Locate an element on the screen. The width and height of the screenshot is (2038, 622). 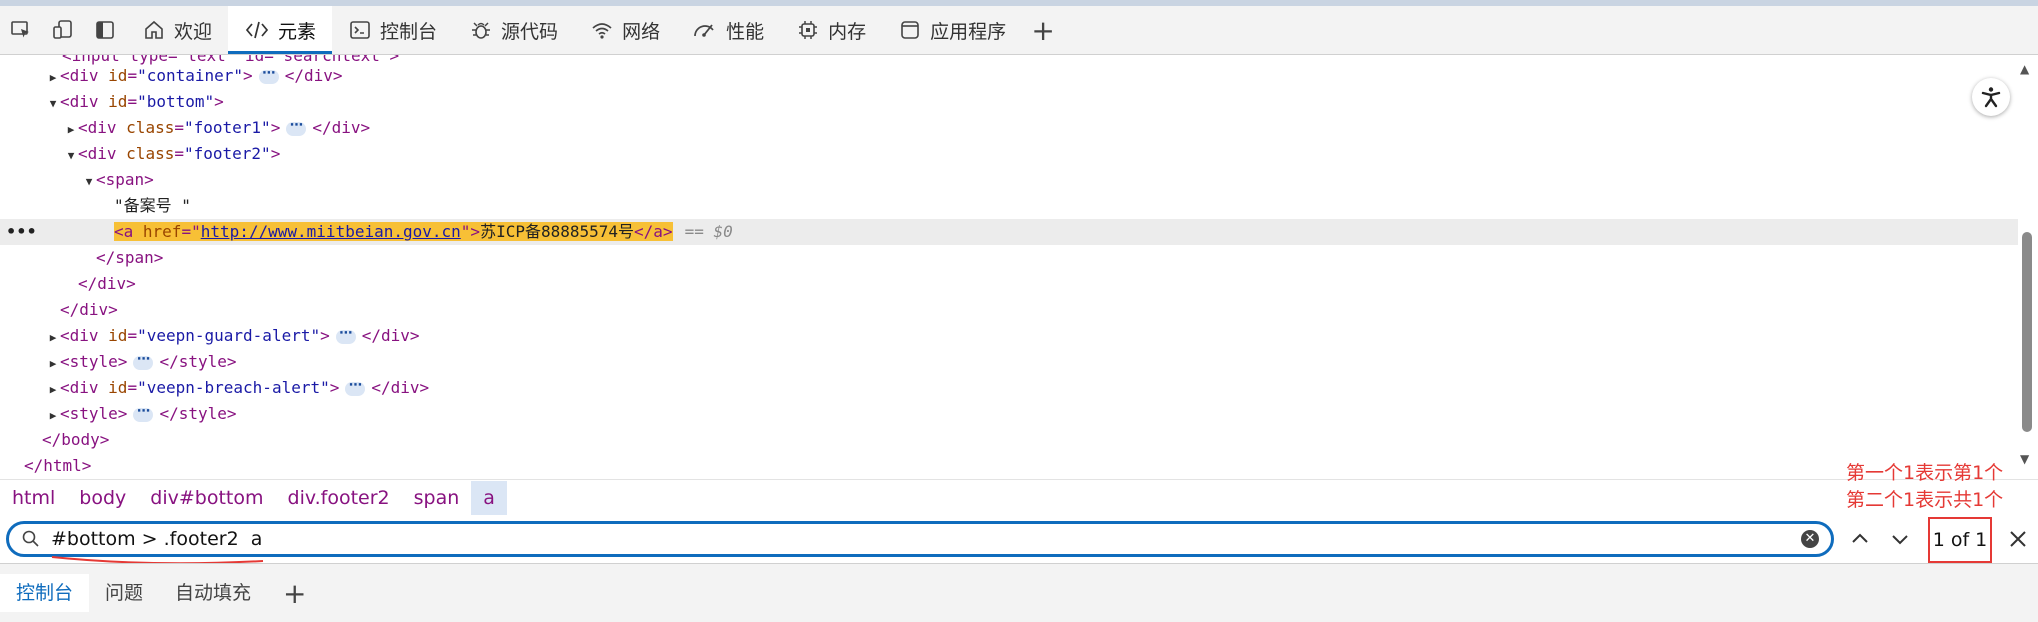
dom-node-container: ▶ <div id="container"> ⋯ </div> is located at coordinates (1009, 76).